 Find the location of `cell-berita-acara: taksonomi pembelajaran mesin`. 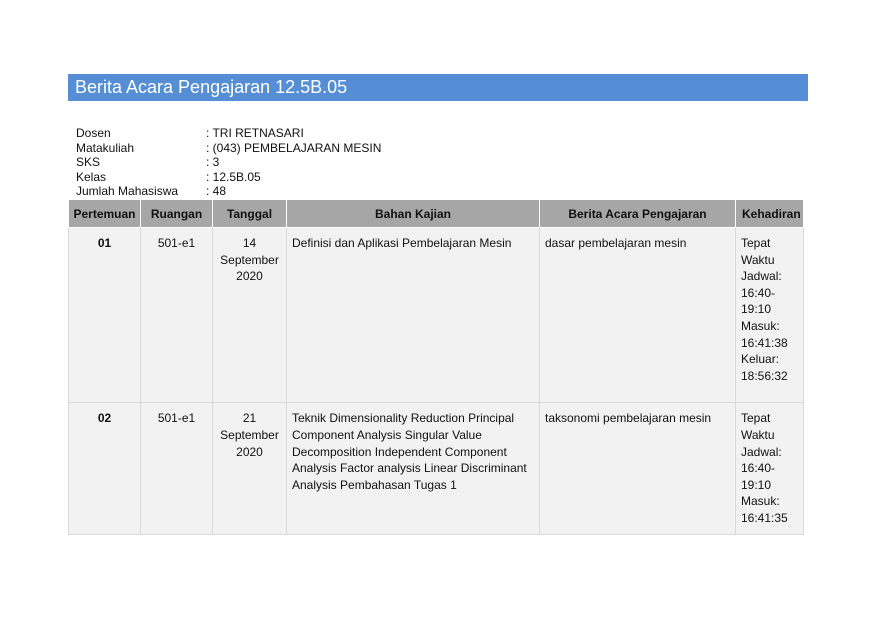

cell-berita-acara: taksonomi pembelajaran mesin is located at coordinates (637, 468).